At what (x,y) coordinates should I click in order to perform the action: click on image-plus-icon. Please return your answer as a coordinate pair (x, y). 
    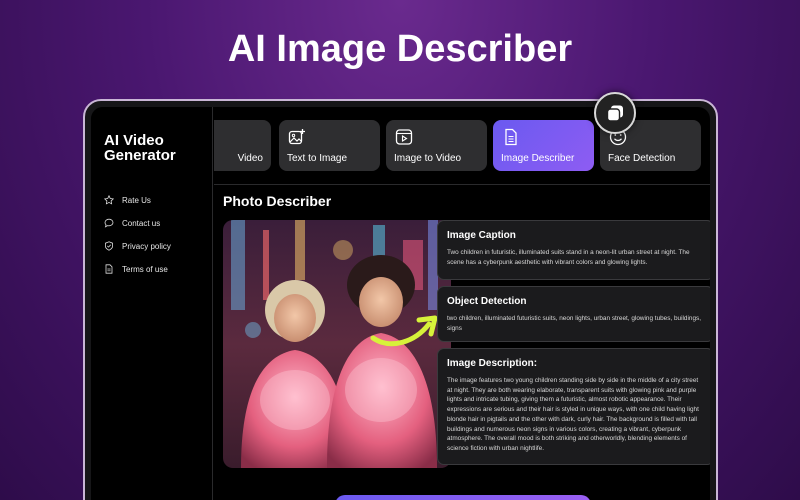
    Looking at the image, I should click on (296, 137).